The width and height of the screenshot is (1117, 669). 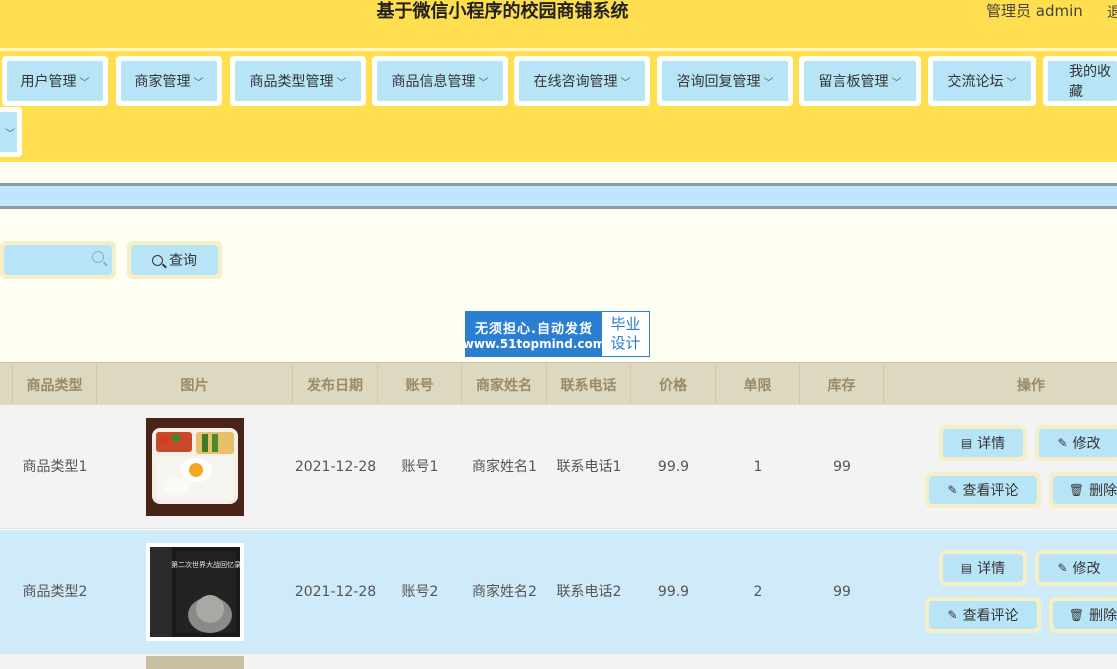 What do you see at coordinates (589, 591) in the screenshot?
I see `cell-phone: 联系电话2` at bounding box center [589, 591].